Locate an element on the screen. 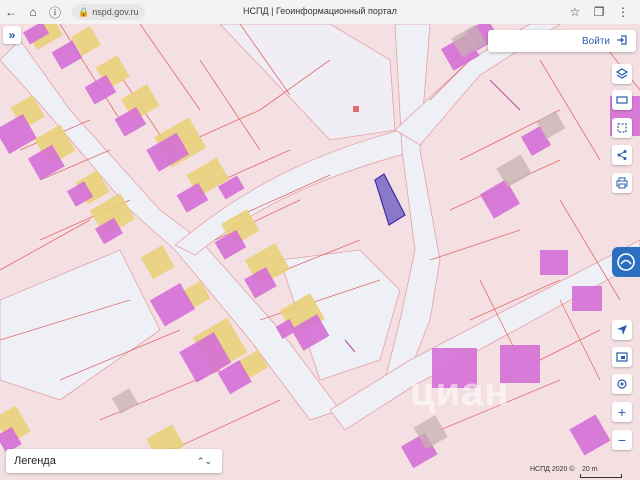  print-icon is located at coordinates (622, 183).